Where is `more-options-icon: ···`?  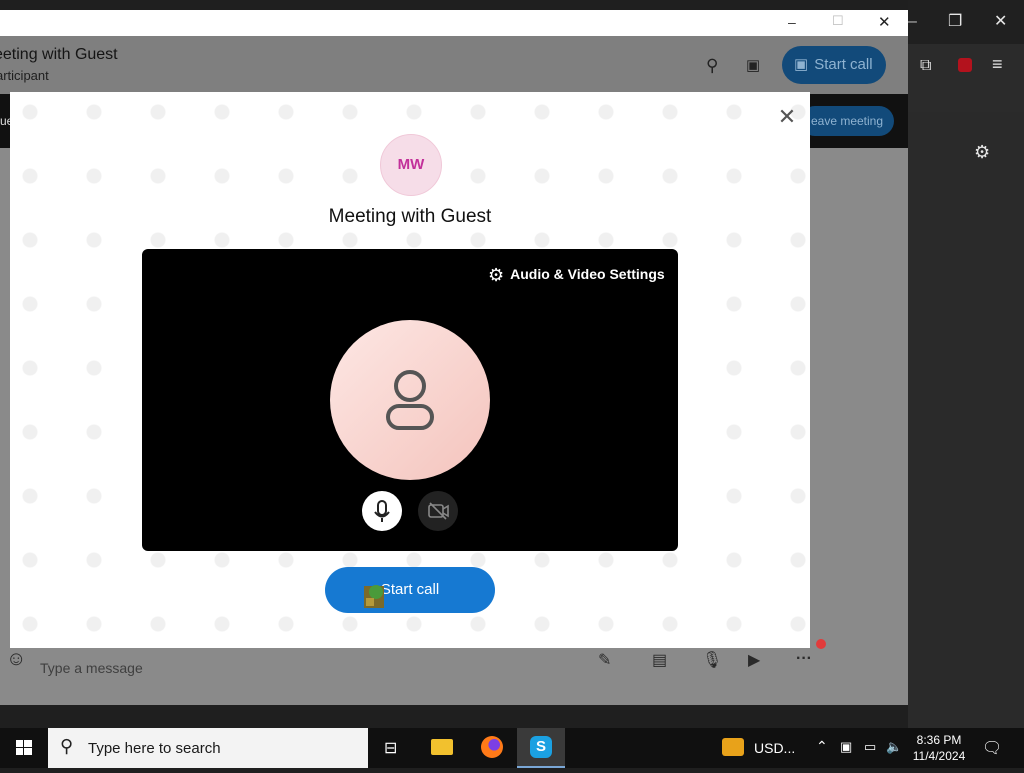 more-options-icon: ··· is located at coordinates (804, 659).